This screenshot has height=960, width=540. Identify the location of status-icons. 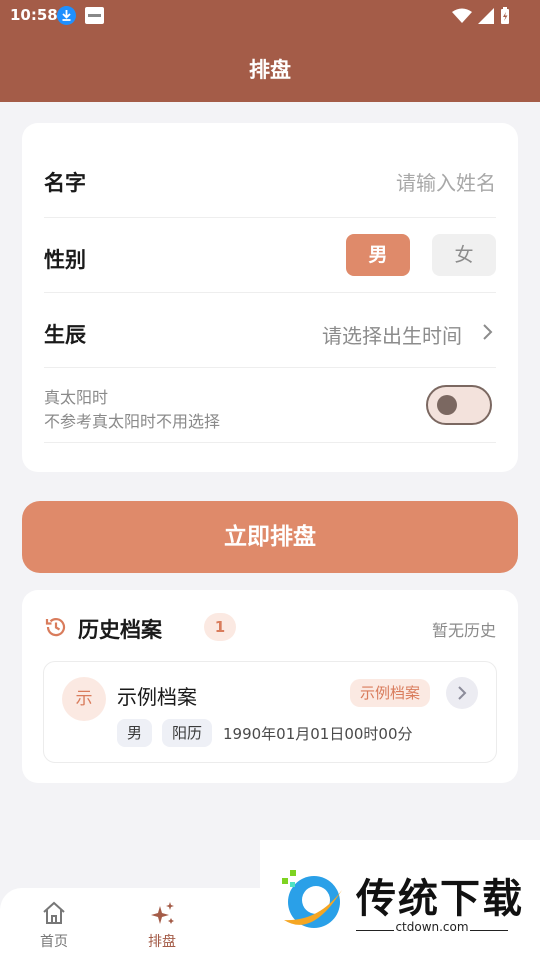
(481, 16).